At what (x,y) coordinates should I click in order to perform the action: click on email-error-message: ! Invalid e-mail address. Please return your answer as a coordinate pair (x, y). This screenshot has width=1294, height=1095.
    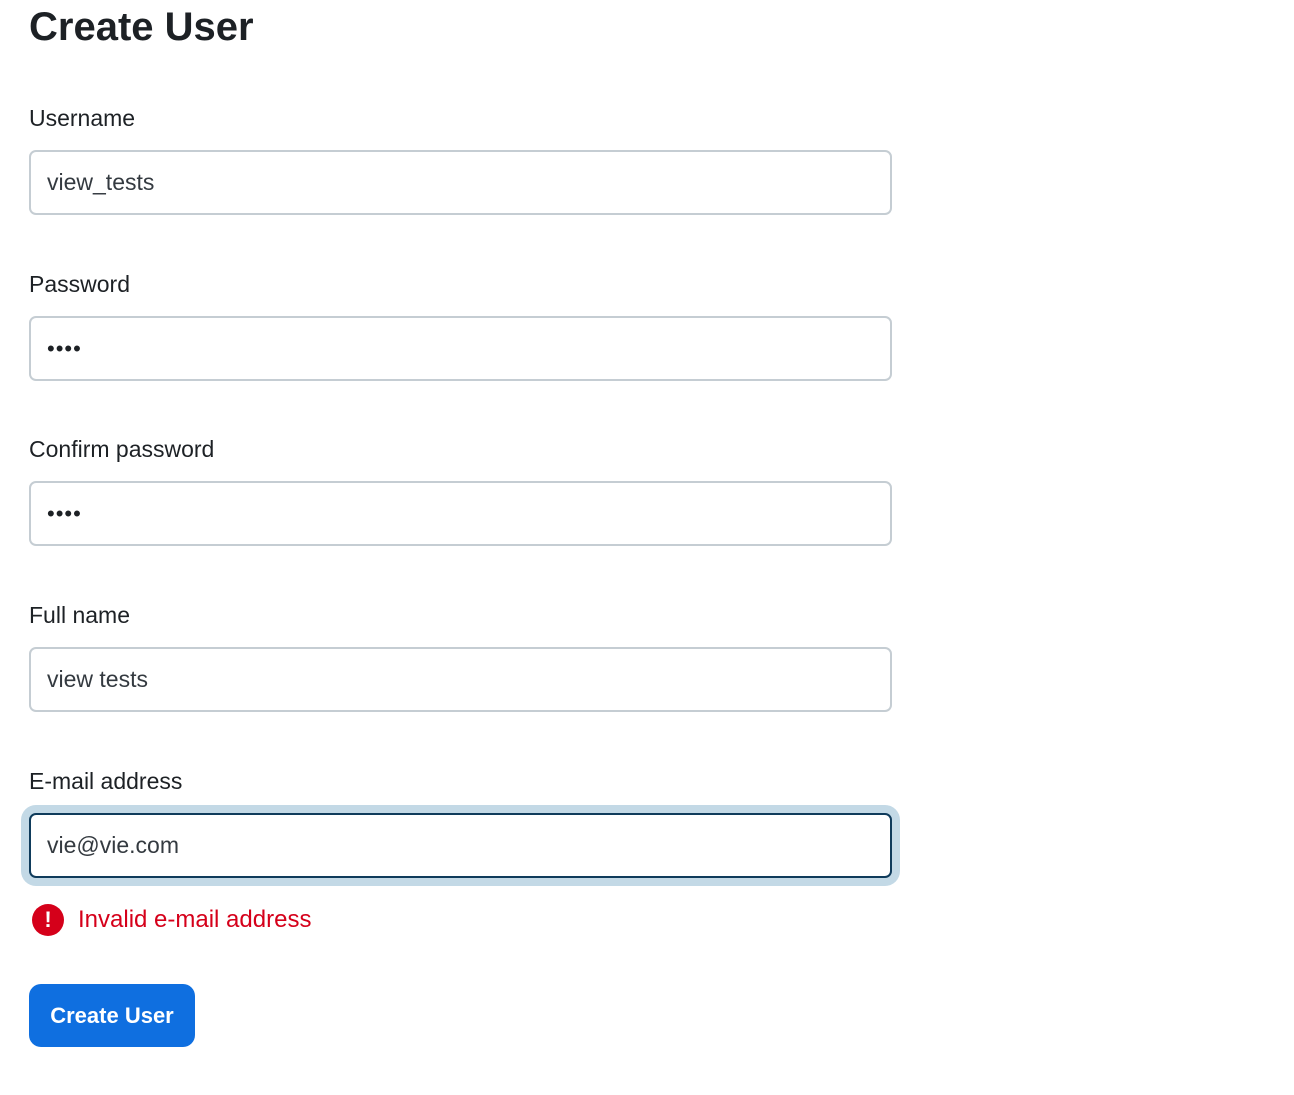
    Looking at the image, I should click on (171, 920).